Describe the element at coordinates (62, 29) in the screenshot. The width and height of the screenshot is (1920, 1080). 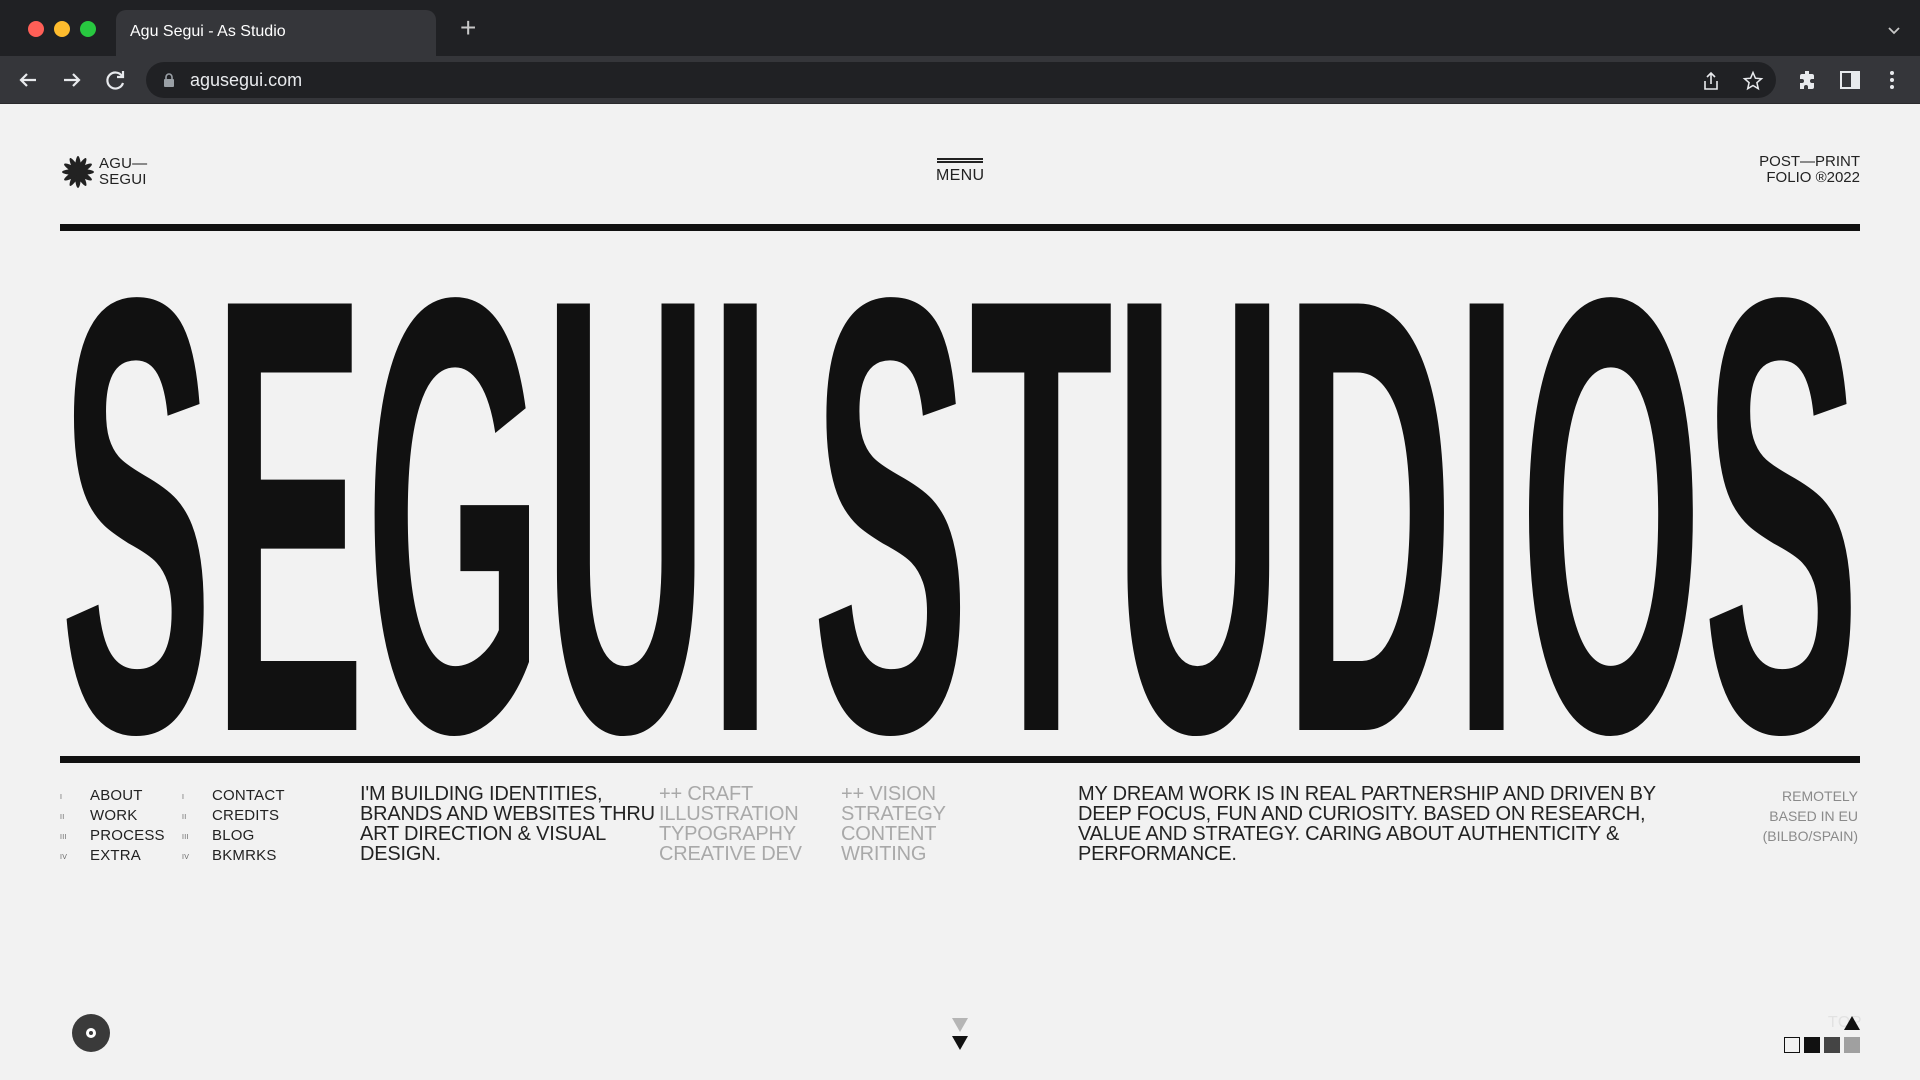
I see `minimize-window-button` at that location.